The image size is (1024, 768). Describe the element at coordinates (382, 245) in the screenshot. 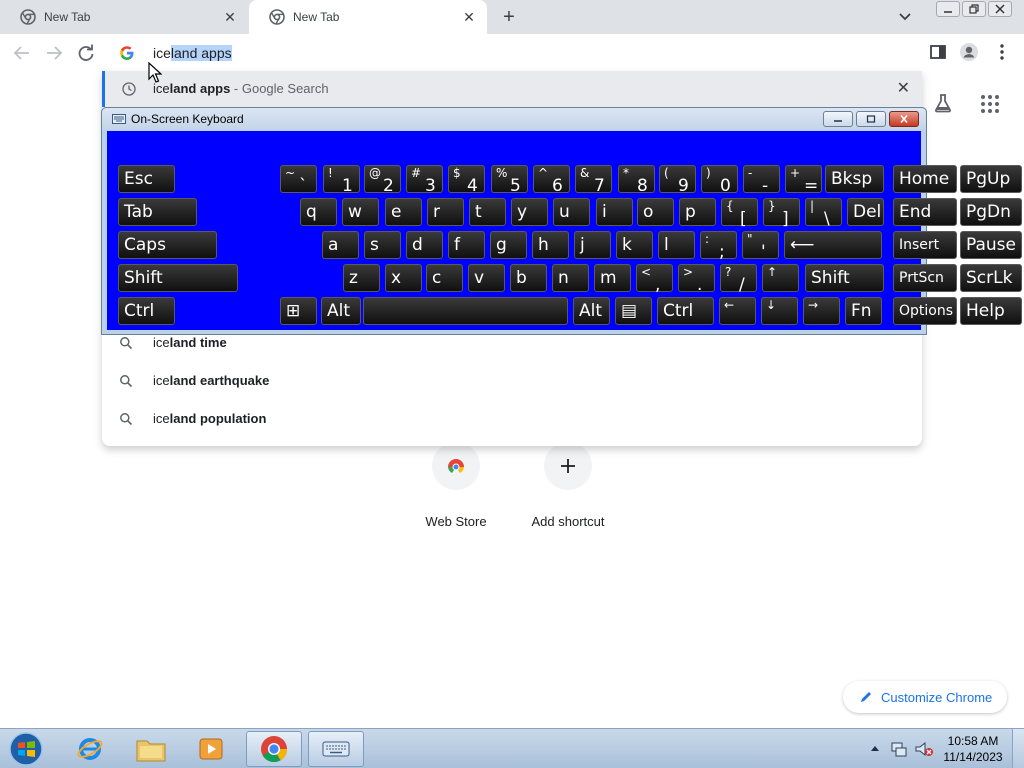

I see `key-s: s` at that location.